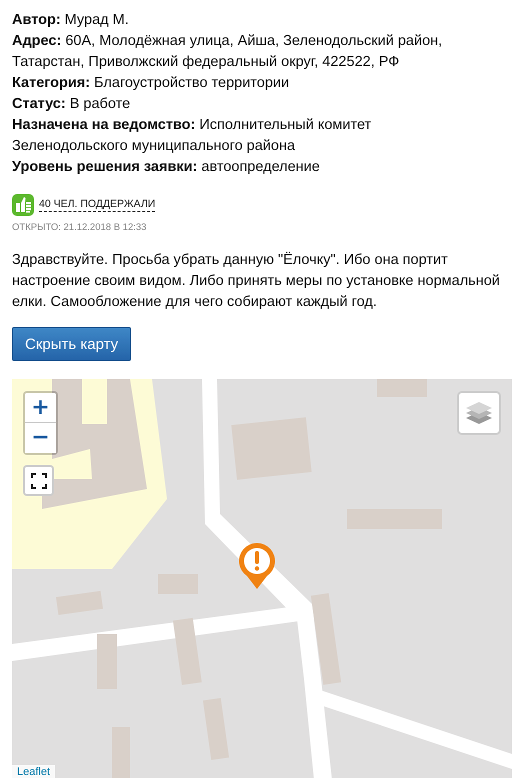 The image size is (530, 778). Describe the element at coordinates (80, 227) in the screenshot. I see `opened-date: ОТКРЫТО: 21.12.2018 В 12:33` at that location.